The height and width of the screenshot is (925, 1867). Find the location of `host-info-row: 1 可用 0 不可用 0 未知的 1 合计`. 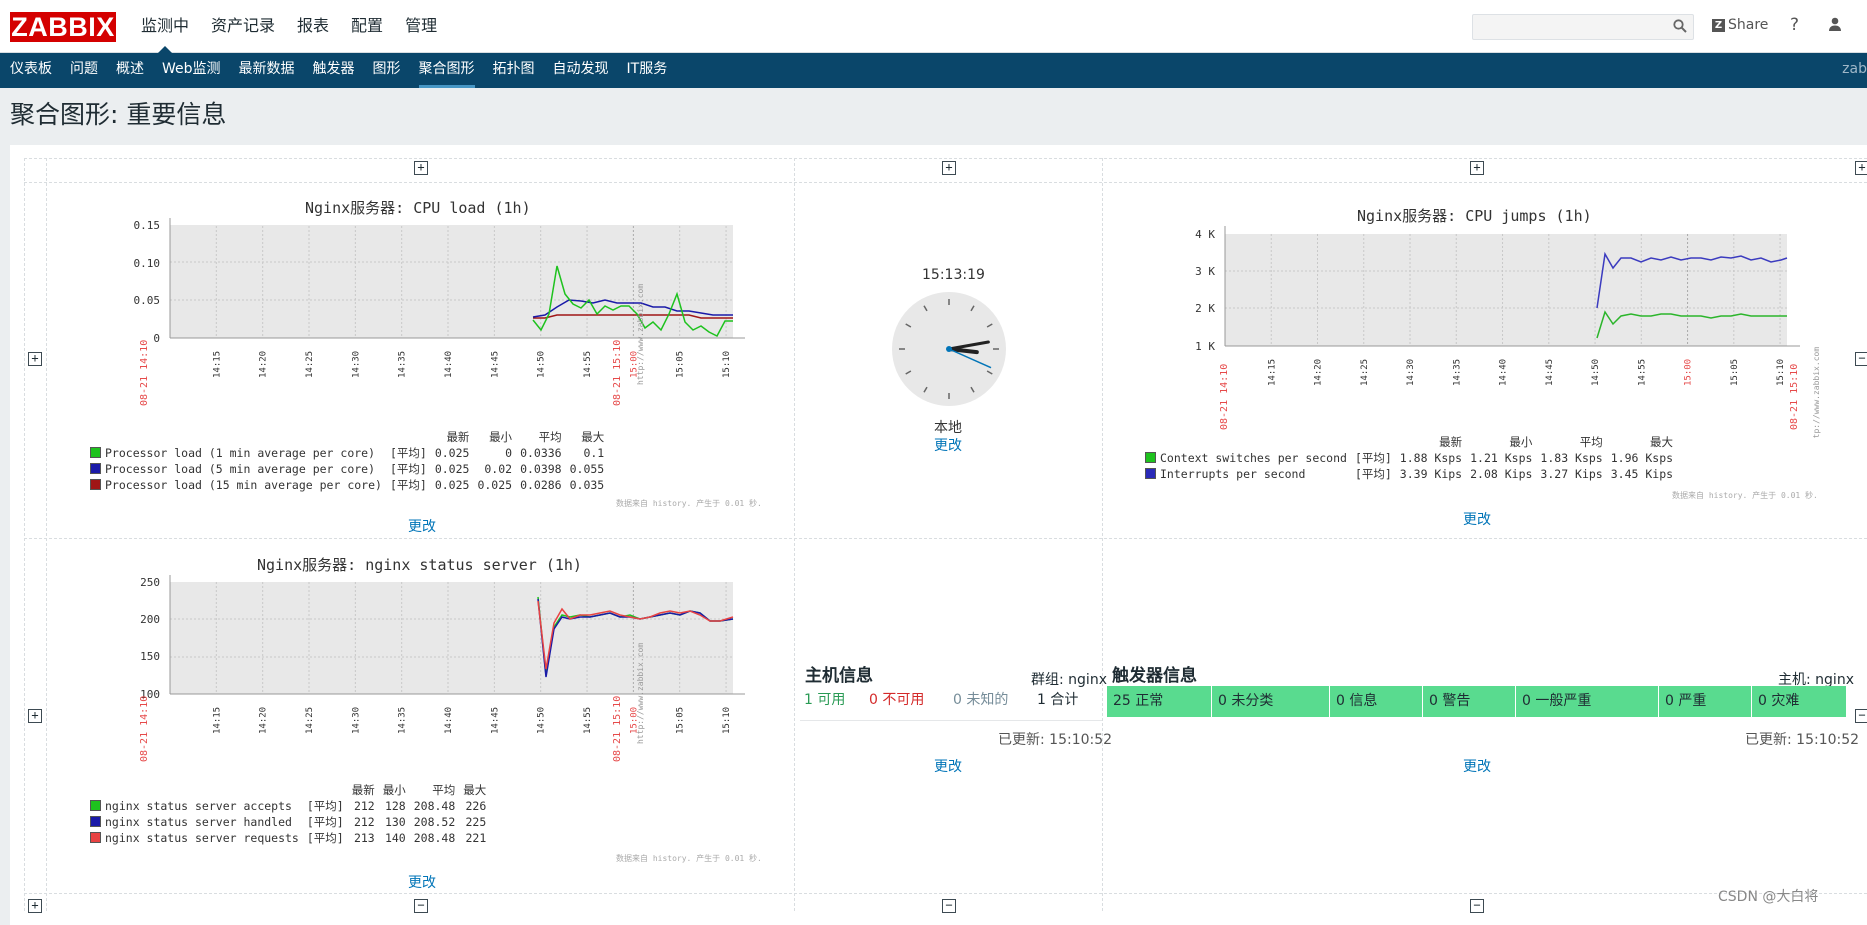

host-info-row: 1 可用 0 不可用 0 未知的 1 合计 is located at coordinates (951, 700).